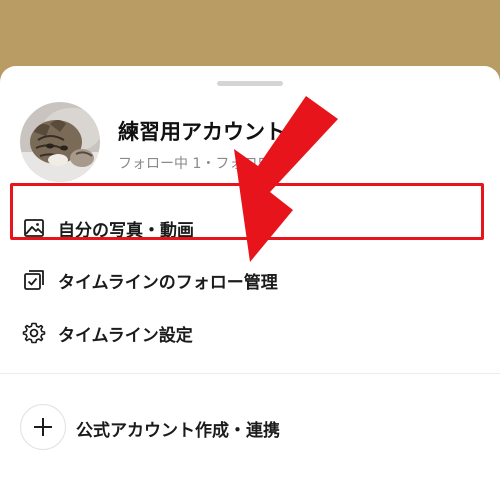 The image size is (500, 496). I want to click on menu-item-label: タイムラインのフォロー管理, so click(168, 282).